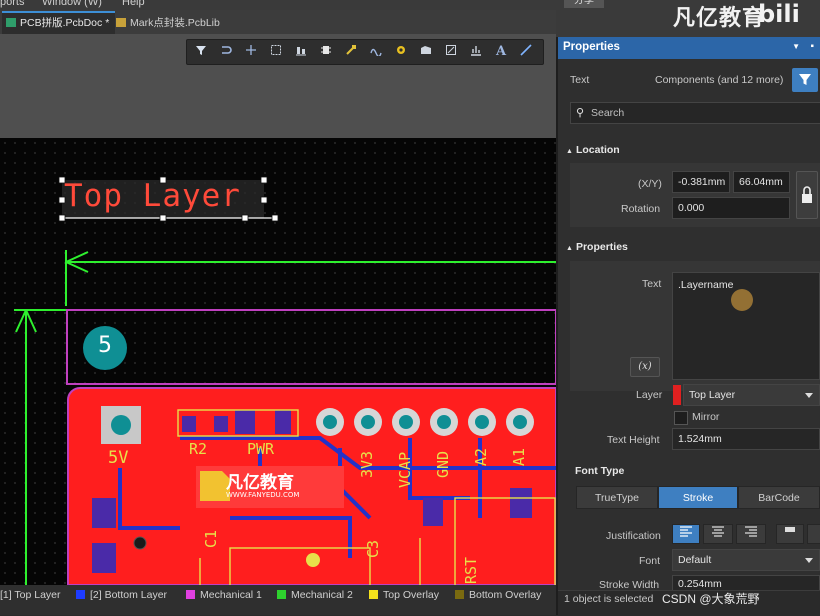  Describe the element at coordinates (251, 52) in the screenshot. I see `cross-icon` at that location.